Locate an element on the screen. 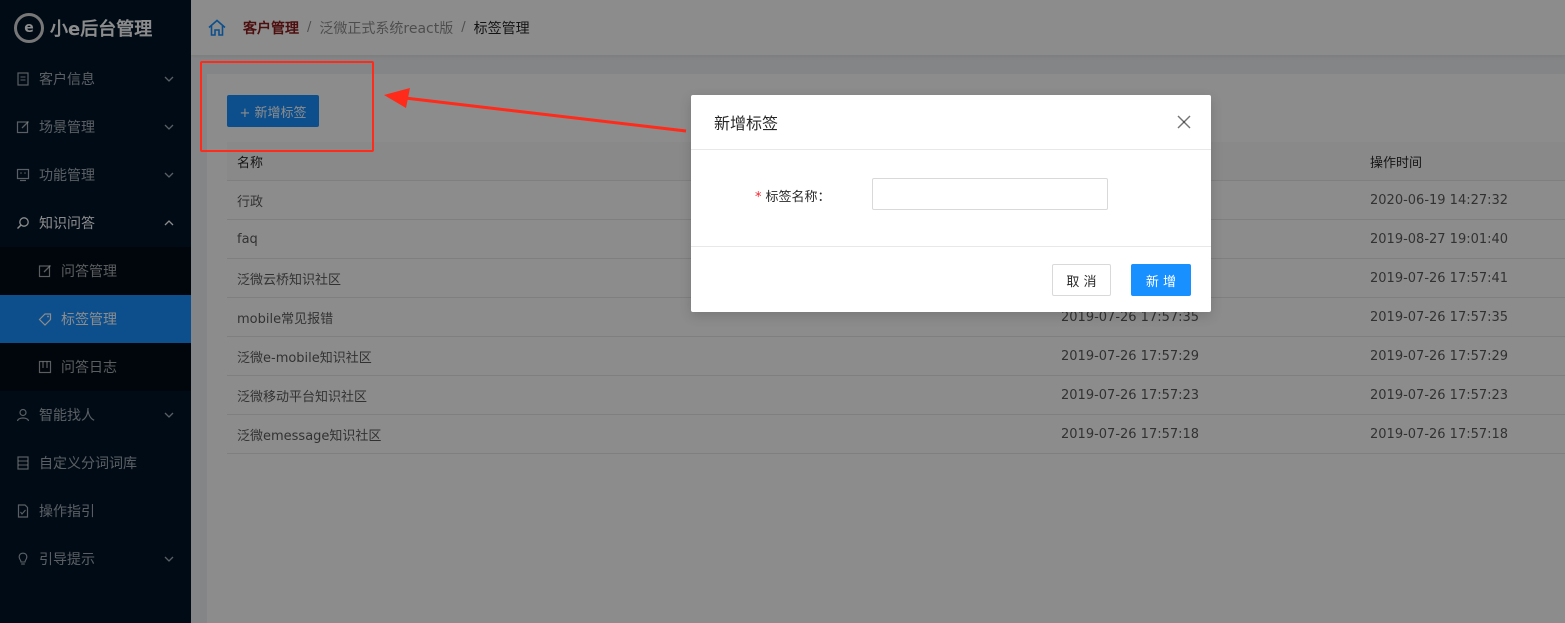 This screenshot has height=623, width=1565. tag-name-label-text: 标签名称： is located at coordinates (798, 197).